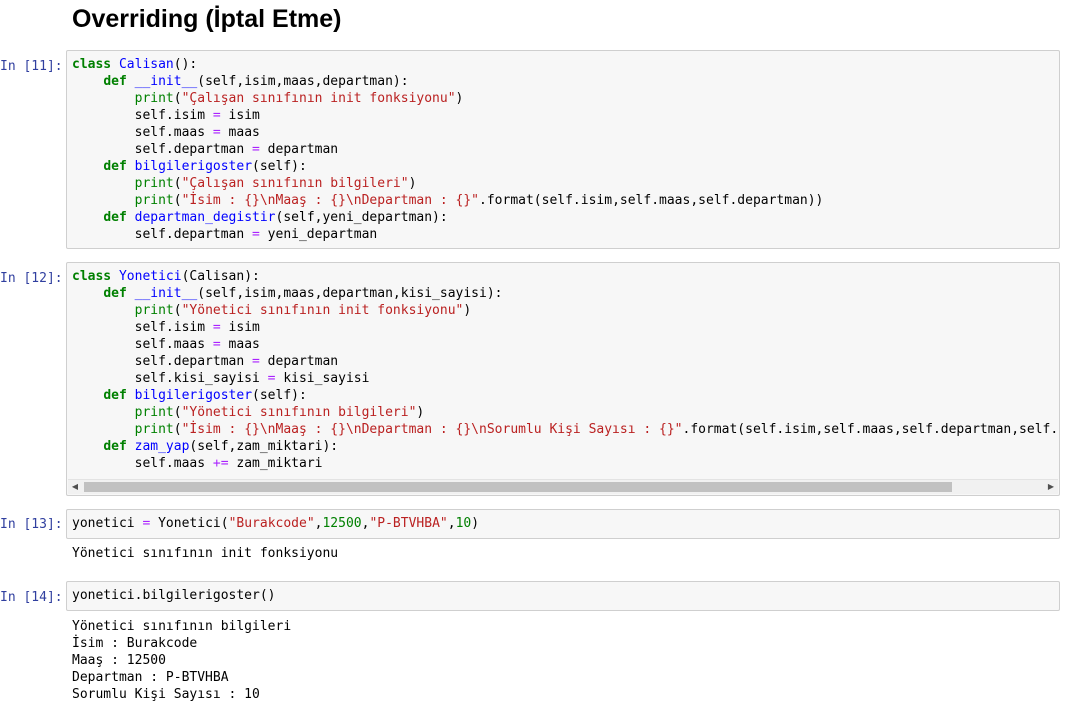 The width and height of the screenshot is (1067, 705). I want to click on code-cell-14: yonetici.bilgilerigoster(), so click(563, 596).